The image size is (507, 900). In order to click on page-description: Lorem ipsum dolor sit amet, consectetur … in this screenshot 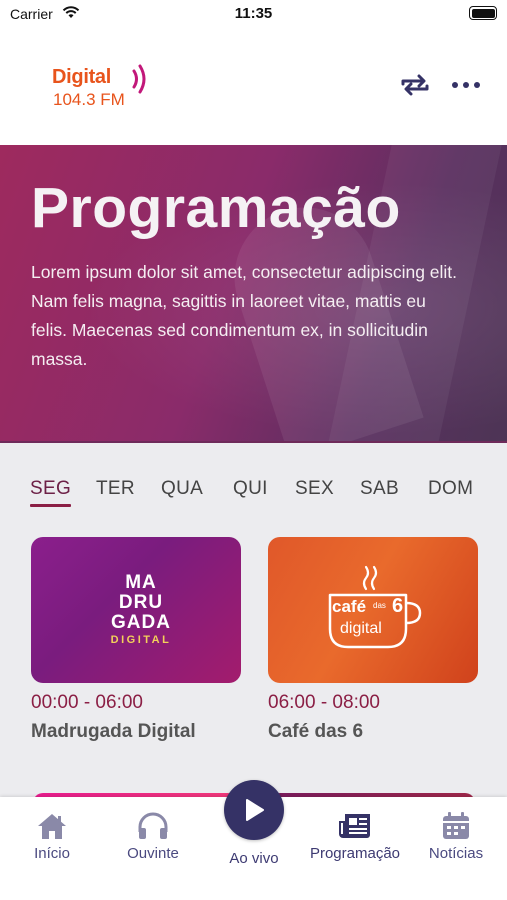, I will do `click(244, 315)`.